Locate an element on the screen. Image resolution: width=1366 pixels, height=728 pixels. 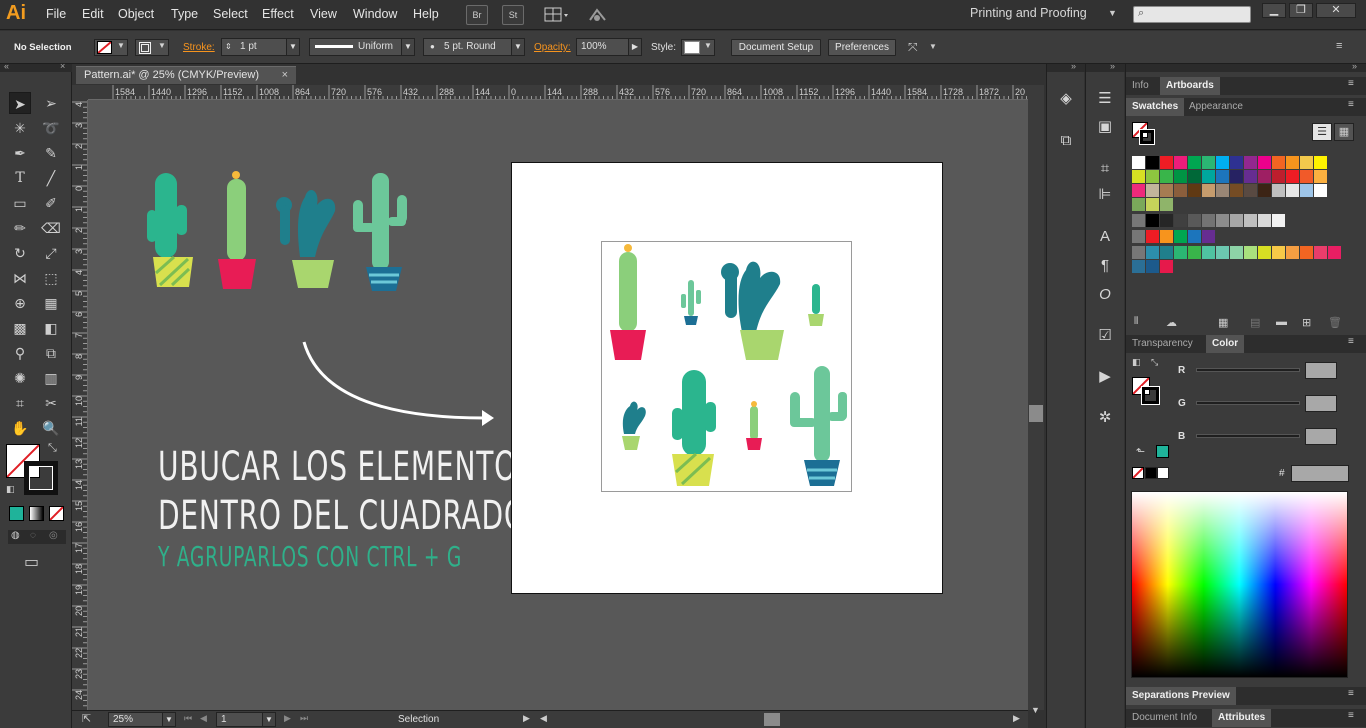
variable-width-profile-dropdown: Uniform ▼ is located at coordinates (362, 47).